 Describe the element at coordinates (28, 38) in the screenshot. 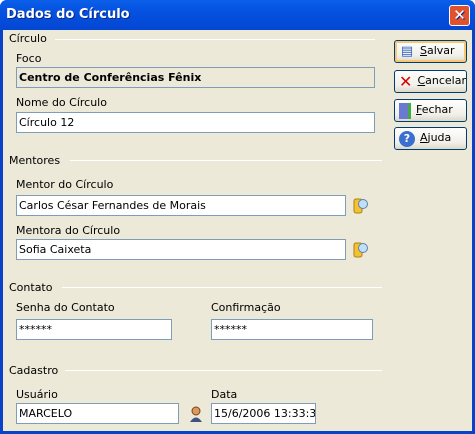

I see `section-circulo: Círculo` at that location.